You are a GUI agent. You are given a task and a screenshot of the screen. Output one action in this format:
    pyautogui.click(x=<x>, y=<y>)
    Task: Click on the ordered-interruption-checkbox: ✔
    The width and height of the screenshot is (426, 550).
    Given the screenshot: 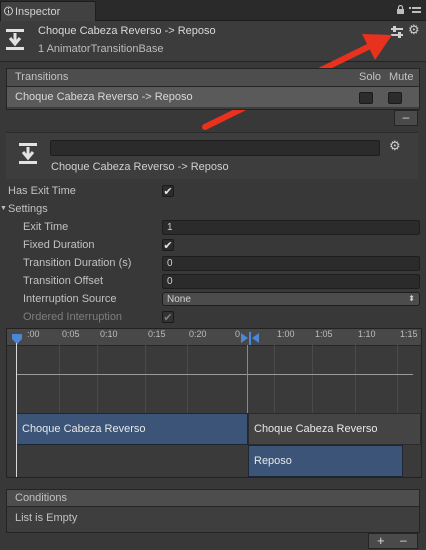 What is the action you would take?
    pyautogui.click(x=168, y=317)
    